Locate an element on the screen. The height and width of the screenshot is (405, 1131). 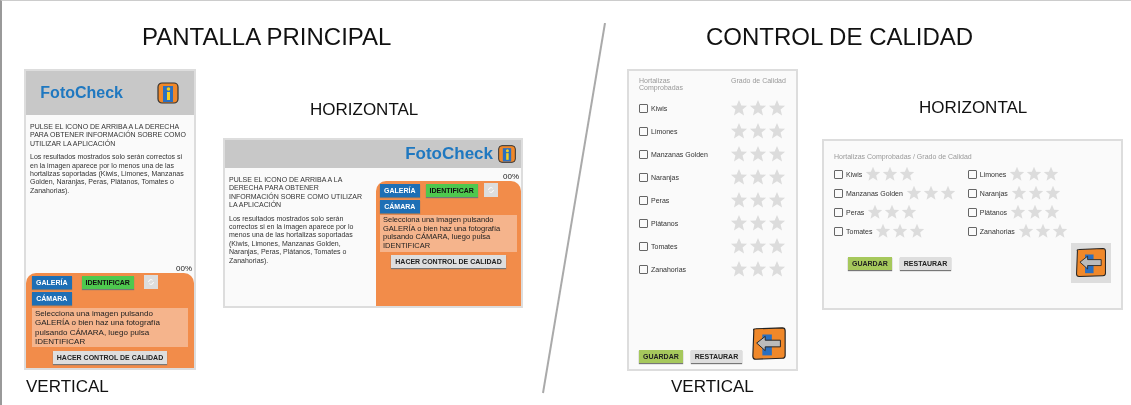
section-title: CONTROL DE CALIDAD is located at coordinates (840, 37).